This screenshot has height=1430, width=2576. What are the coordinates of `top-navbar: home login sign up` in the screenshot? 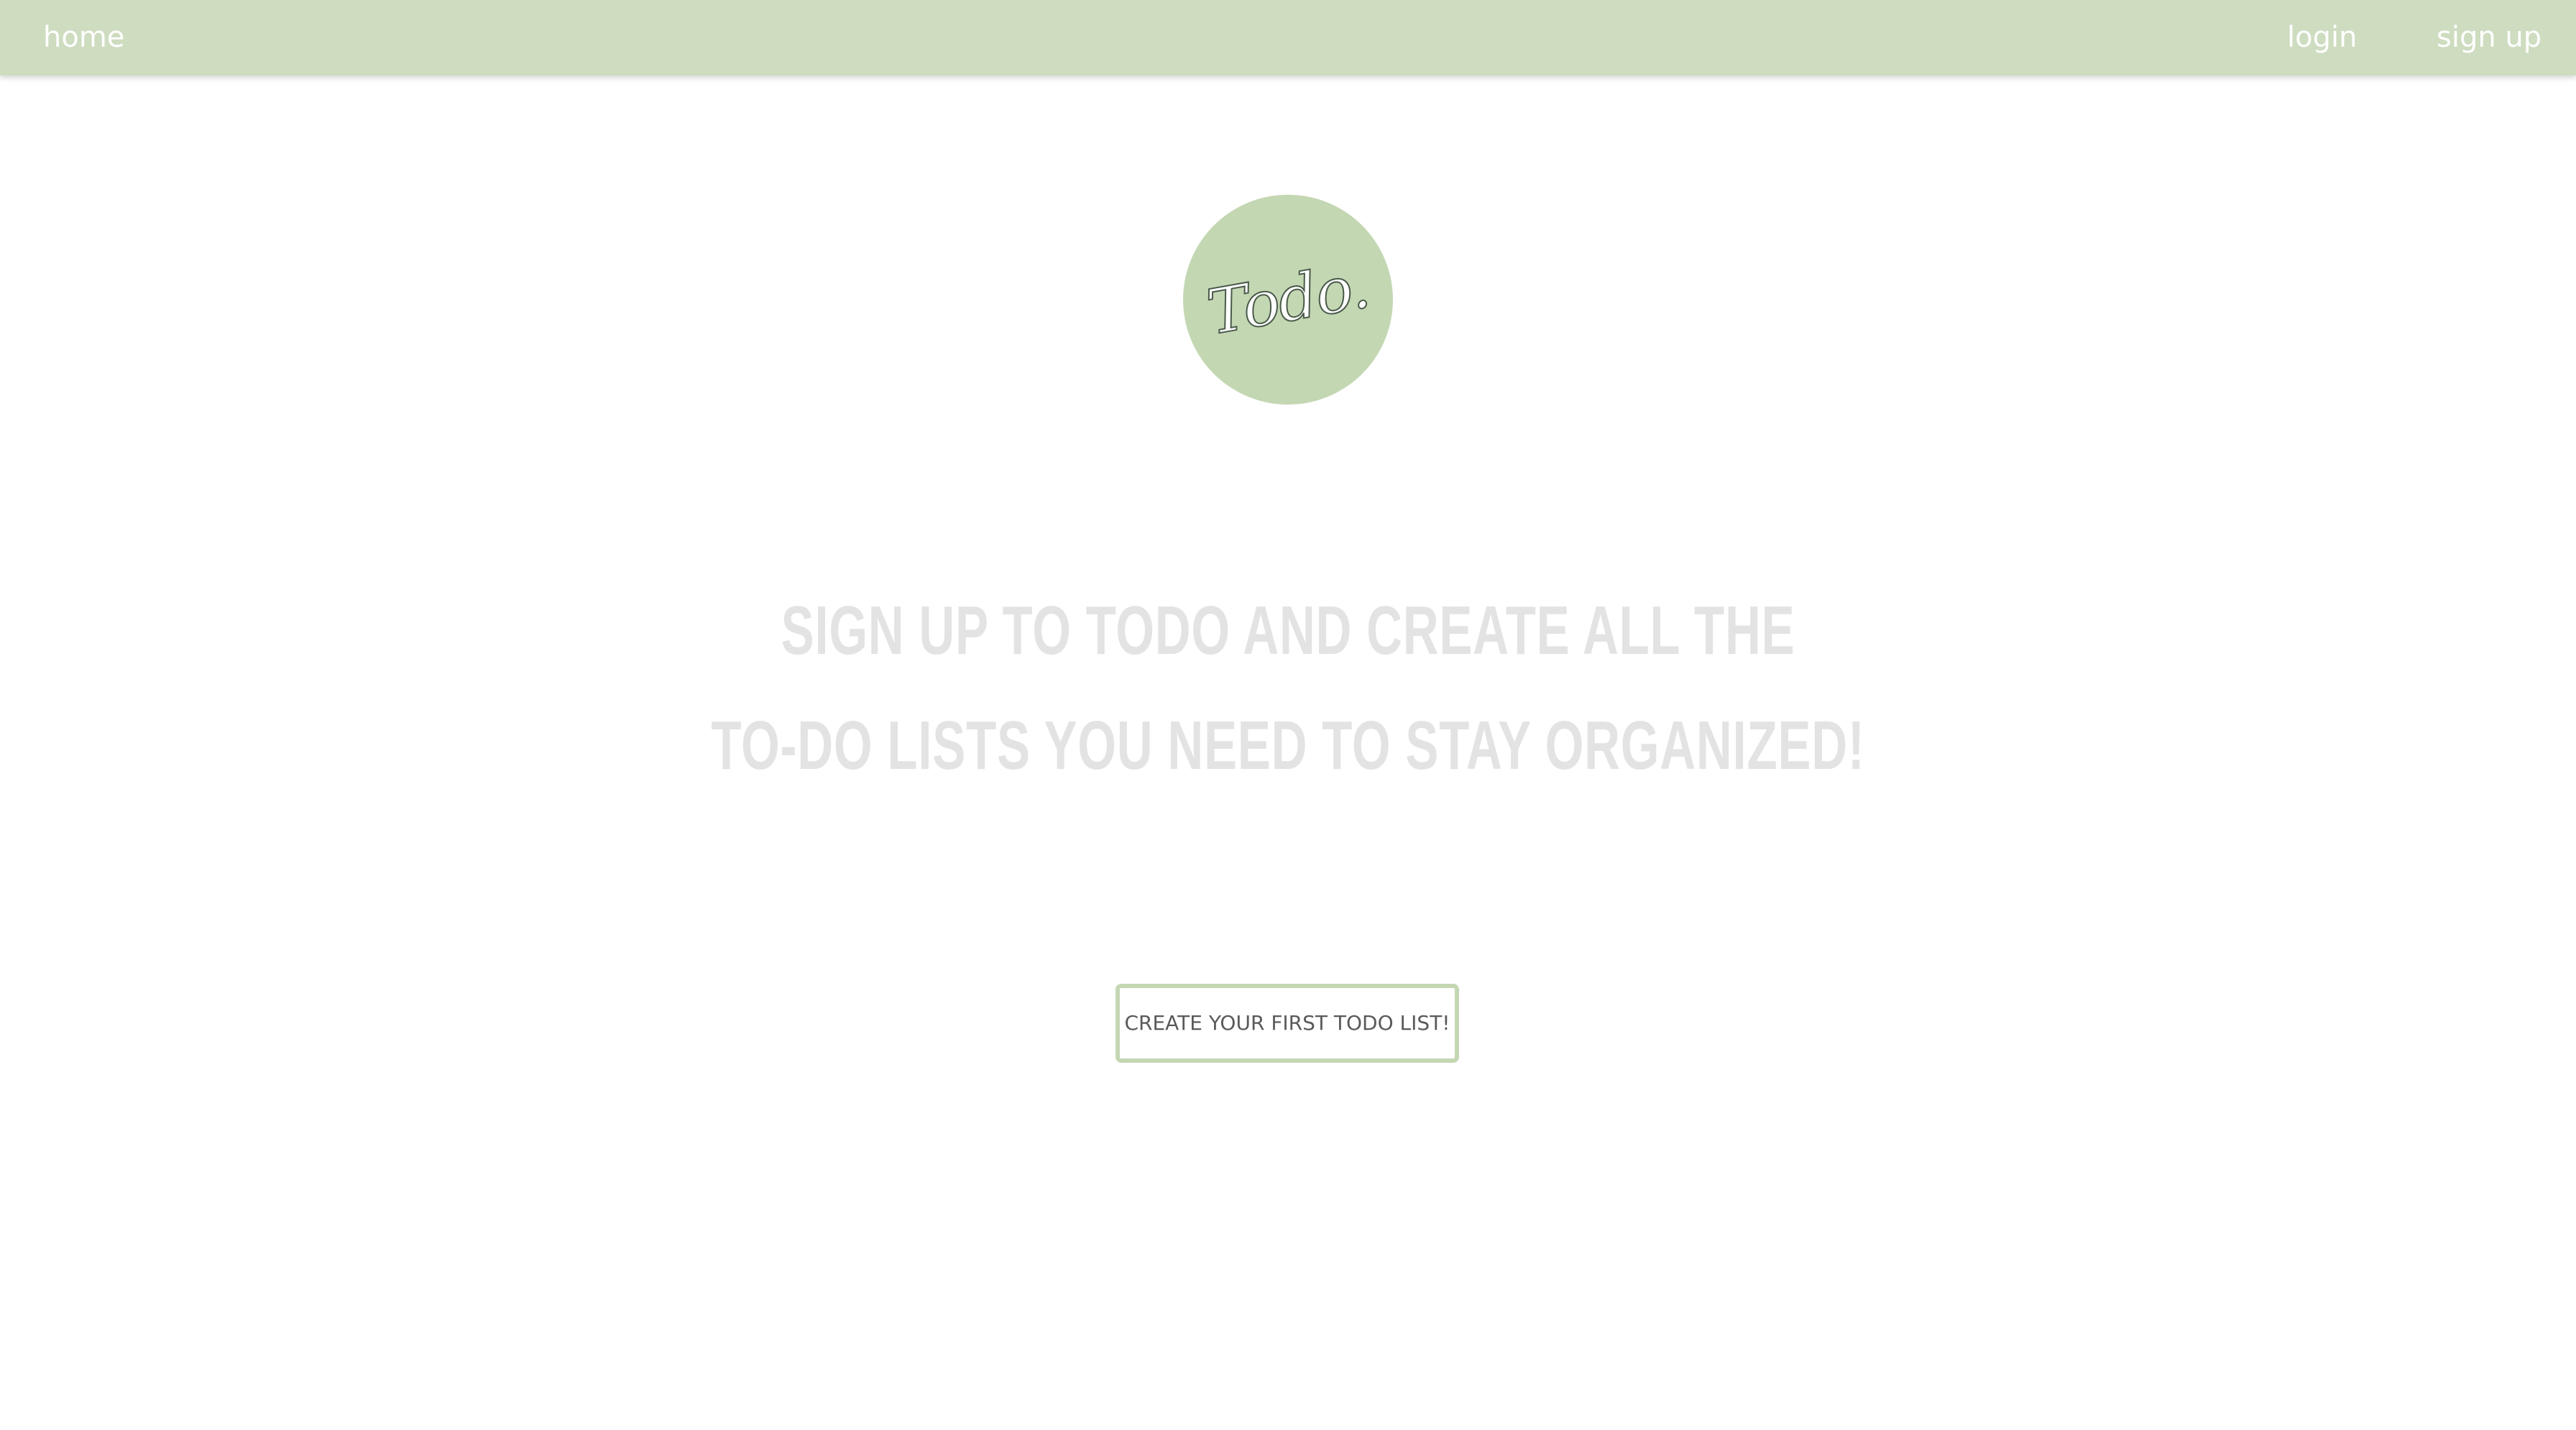 It's located at (1288, 37).